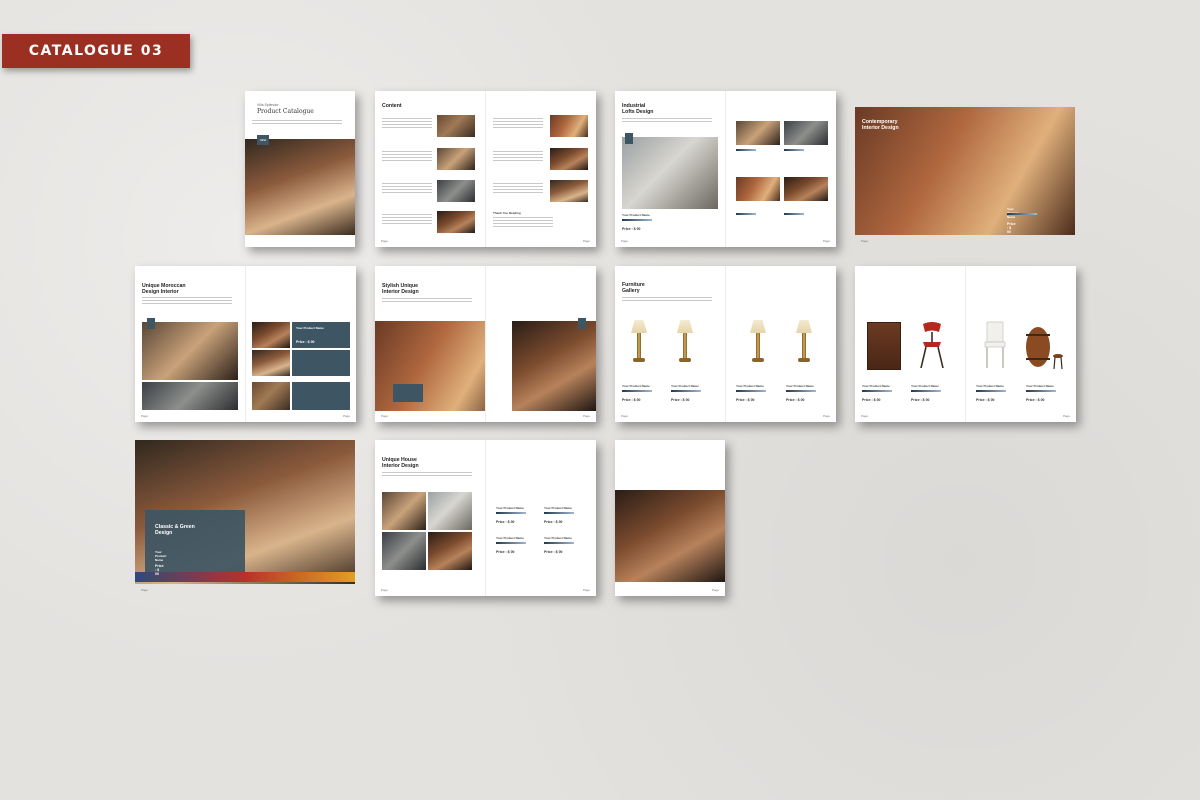  Describe the element at coordinates (750, 386) in the screenshot. I see `furniture-product-3: Your Product Name` at that location.